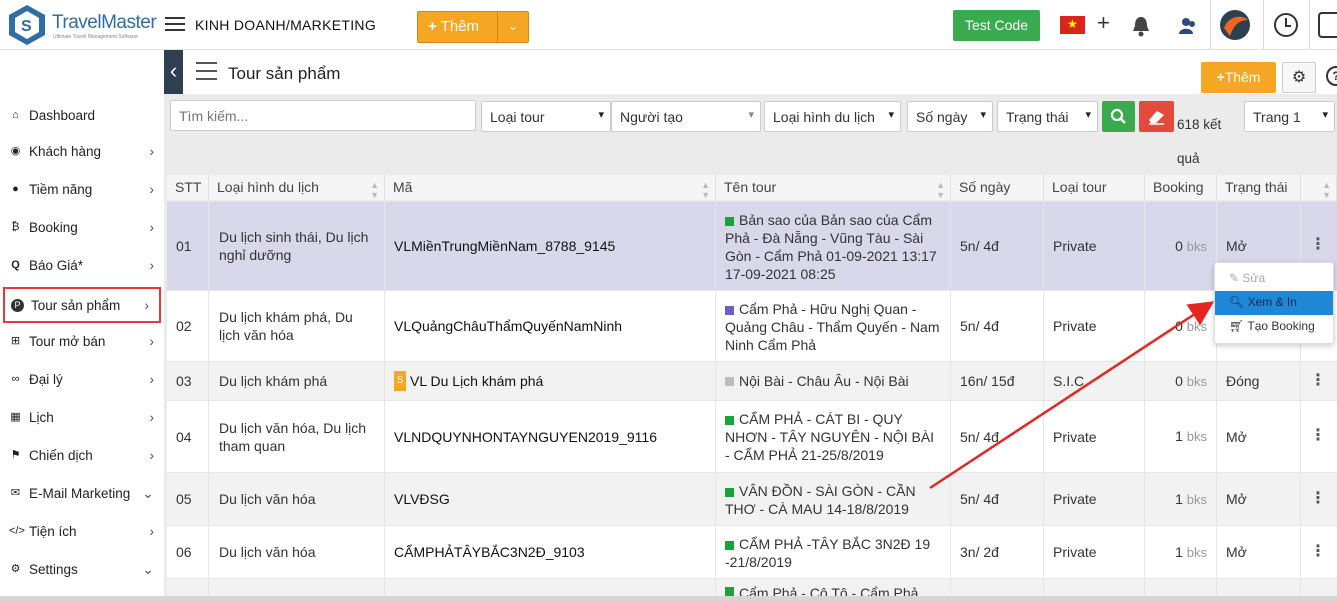  Describe the element at coordinates (1118, 116) in the screenshot. I see `search-button` at that location.